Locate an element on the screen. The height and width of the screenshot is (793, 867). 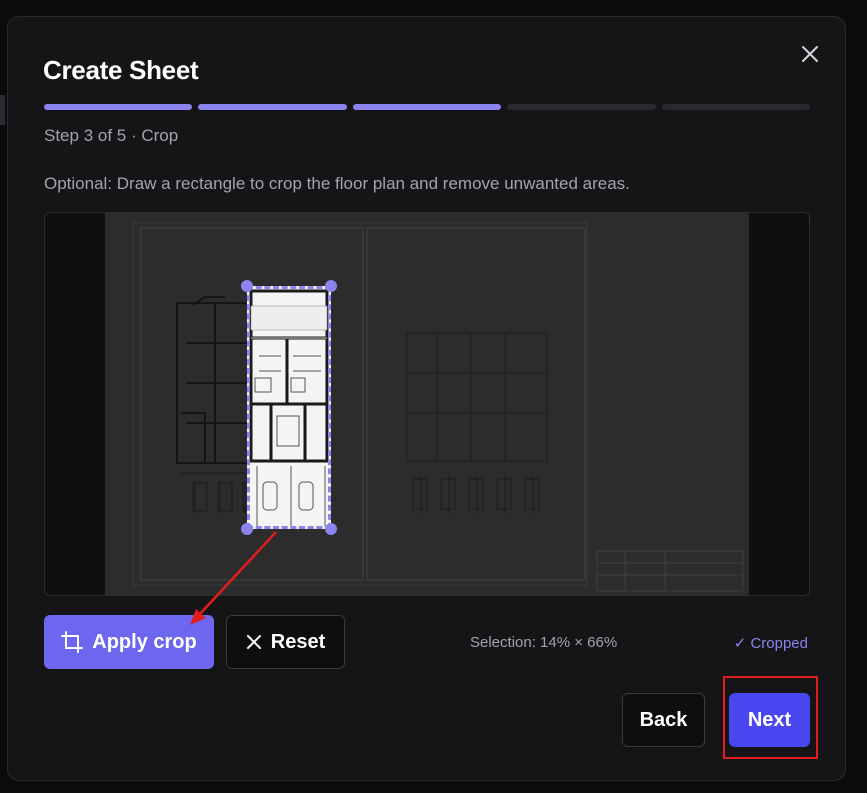
step-indicator: Step 3 of 5 · Crop is located at coordinates (111, 135).